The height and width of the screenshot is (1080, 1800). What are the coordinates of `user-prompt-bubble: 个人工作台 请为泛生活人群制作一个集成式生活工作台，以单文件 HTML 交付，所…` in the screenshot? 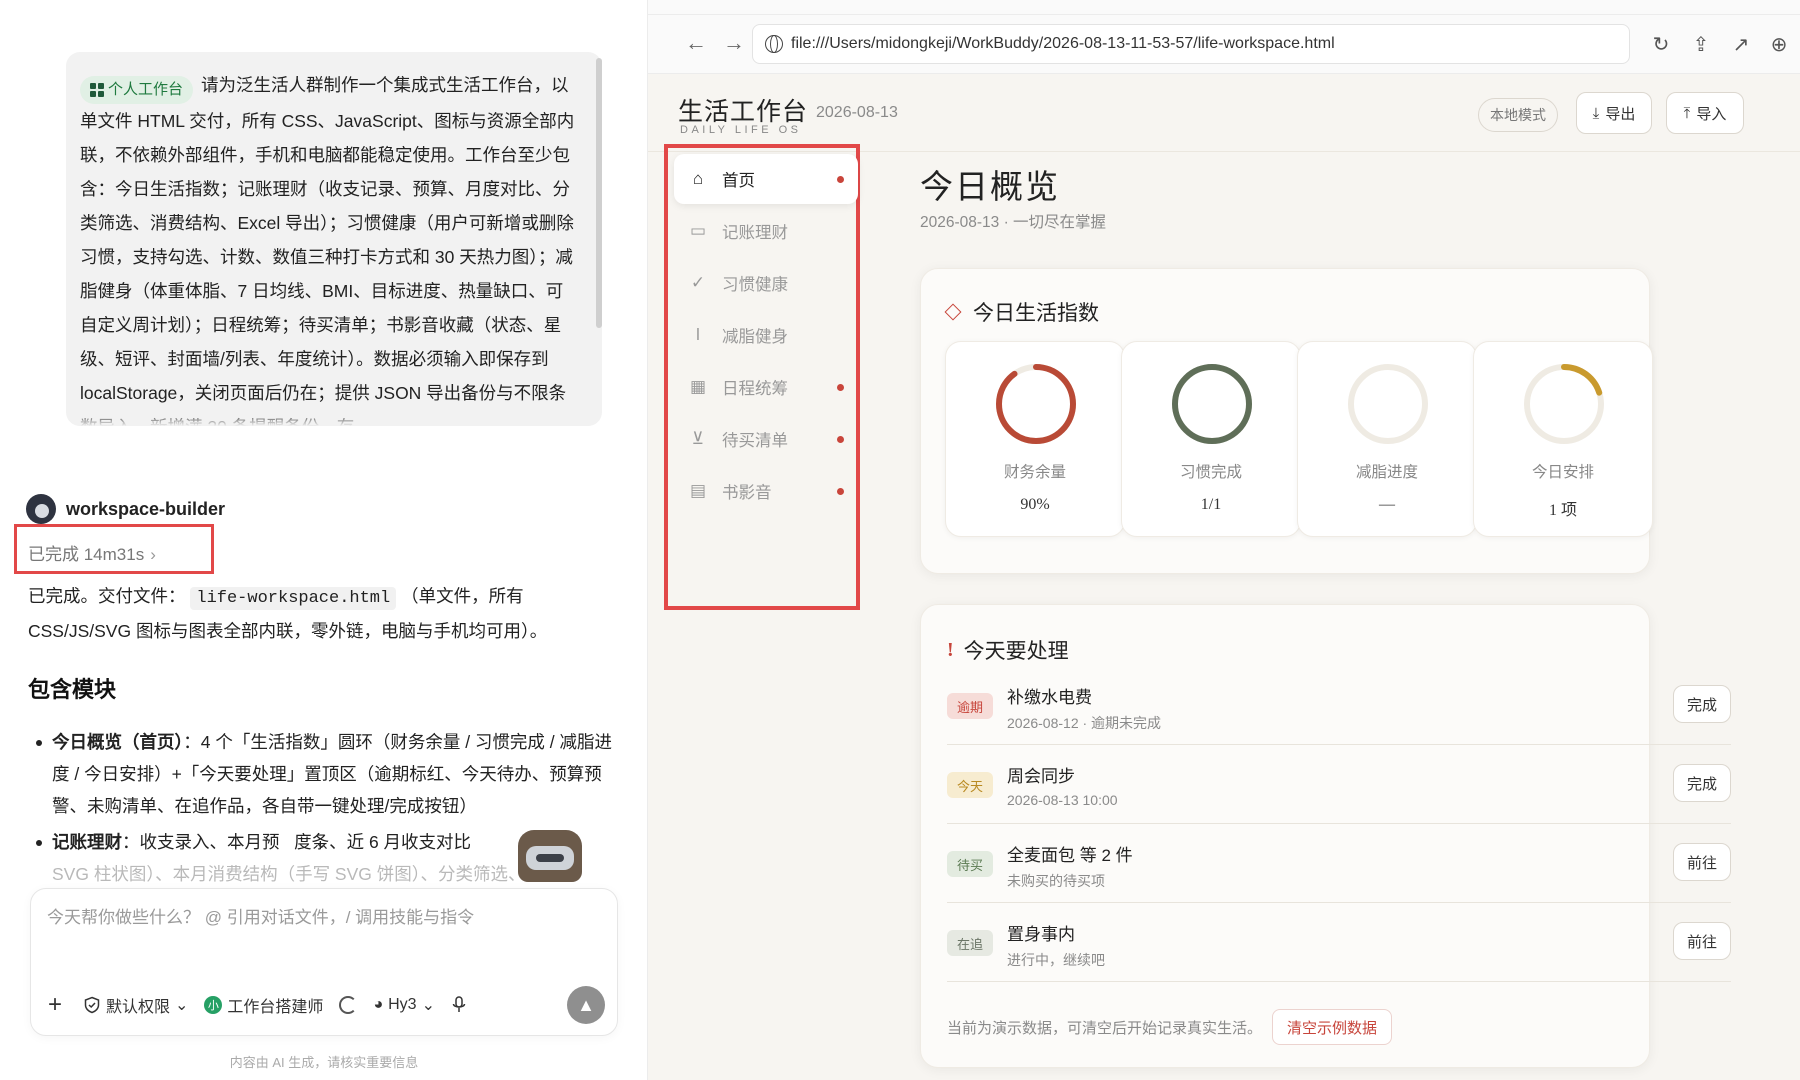 It's located at (334, 239).